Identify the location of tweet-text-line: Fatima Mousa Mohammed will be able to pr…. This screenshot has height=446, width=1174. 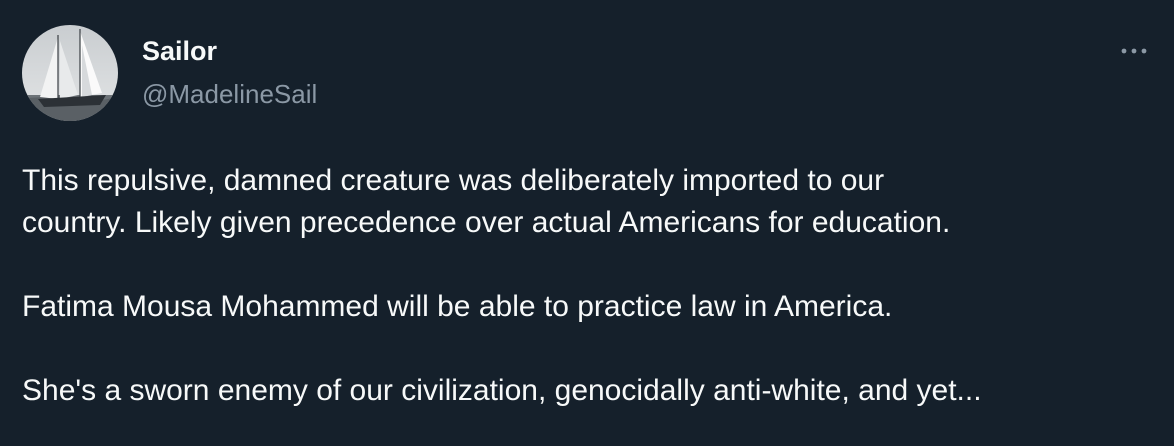
(457, 306).